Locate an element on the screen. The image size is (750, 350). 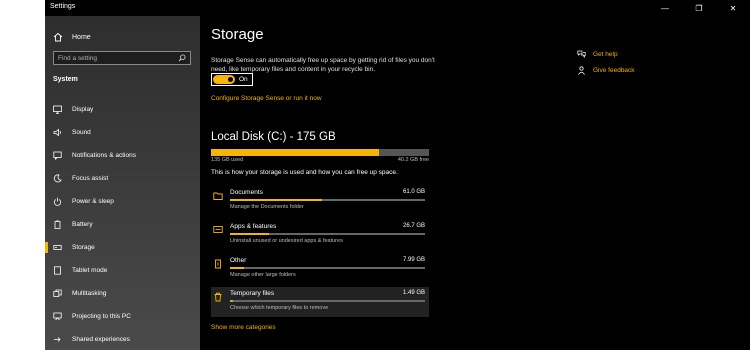
category-size: 1.49 GB is located at coordinates (413, 293).